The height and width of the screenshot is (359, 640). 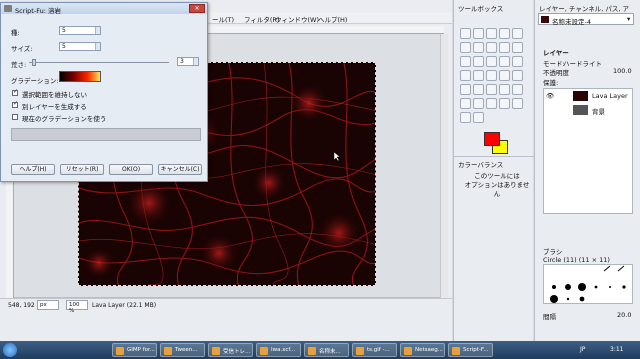 I want to click on scale-icon, so click(x=465, y=75).